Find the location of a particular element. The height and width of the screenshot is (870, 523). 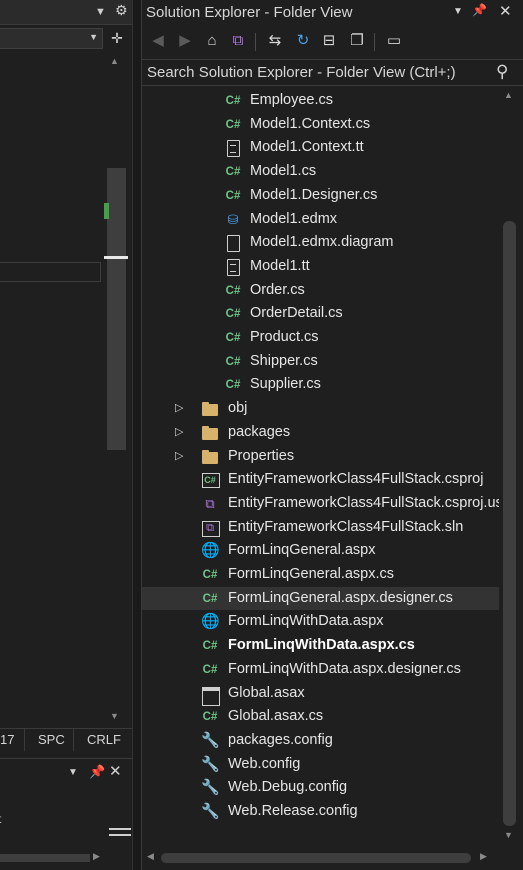

config-icon: 🔧 is located at coordinates (210, 740).